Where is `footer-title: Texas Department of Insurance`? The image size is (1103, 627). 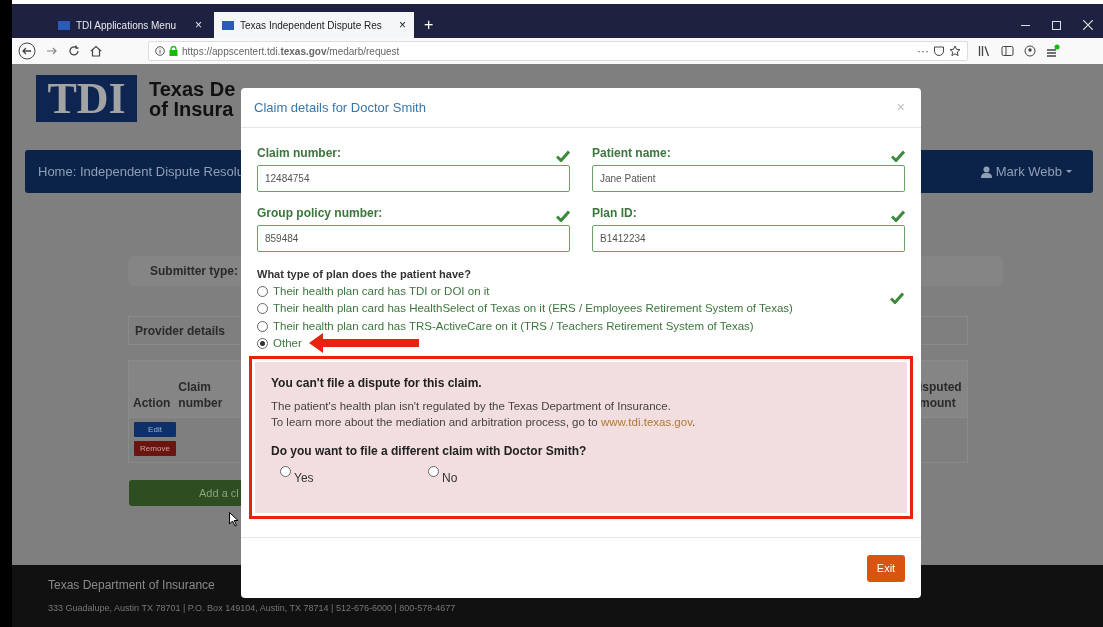
footer-title: Texas Department of Insurance is located at coordinates (132, 586).